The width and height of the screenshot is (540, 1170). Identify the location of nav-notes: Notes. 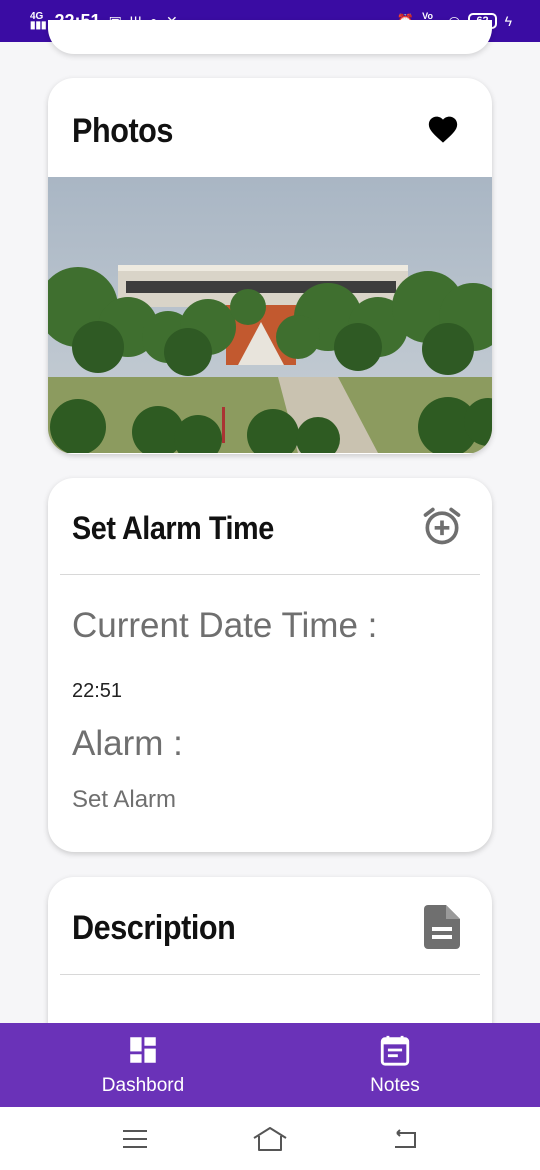
(395, 1065).